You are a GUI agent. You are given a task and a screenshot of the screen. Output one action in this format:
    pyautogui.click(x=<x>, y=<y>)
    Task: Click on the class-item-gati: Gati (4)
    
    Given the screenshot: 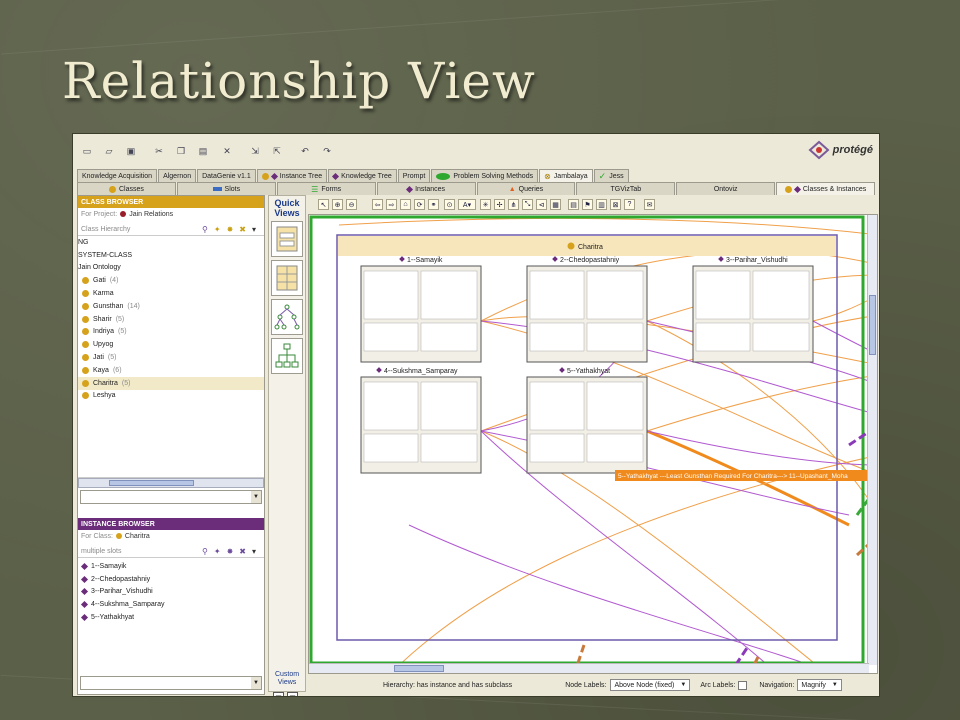 What is the action you would take?
    pyautogui.click(x=171, y=280)
    